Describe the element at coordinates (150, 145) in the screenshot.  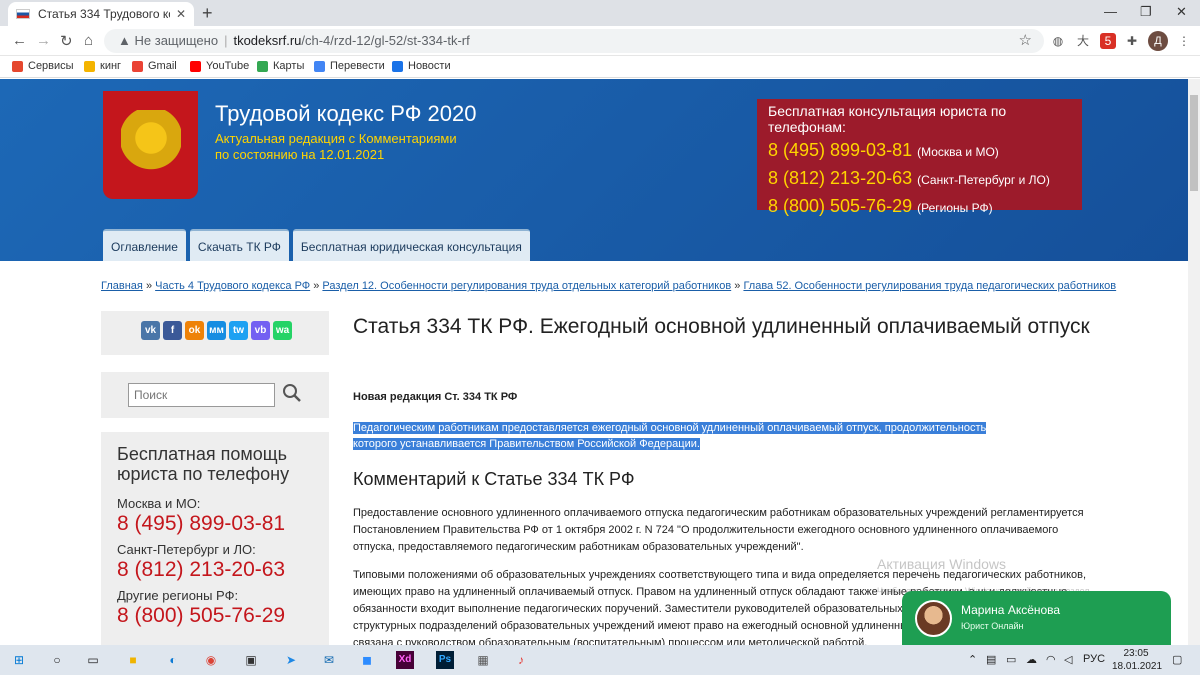
I see `coat-of-arms-logo` at that location.